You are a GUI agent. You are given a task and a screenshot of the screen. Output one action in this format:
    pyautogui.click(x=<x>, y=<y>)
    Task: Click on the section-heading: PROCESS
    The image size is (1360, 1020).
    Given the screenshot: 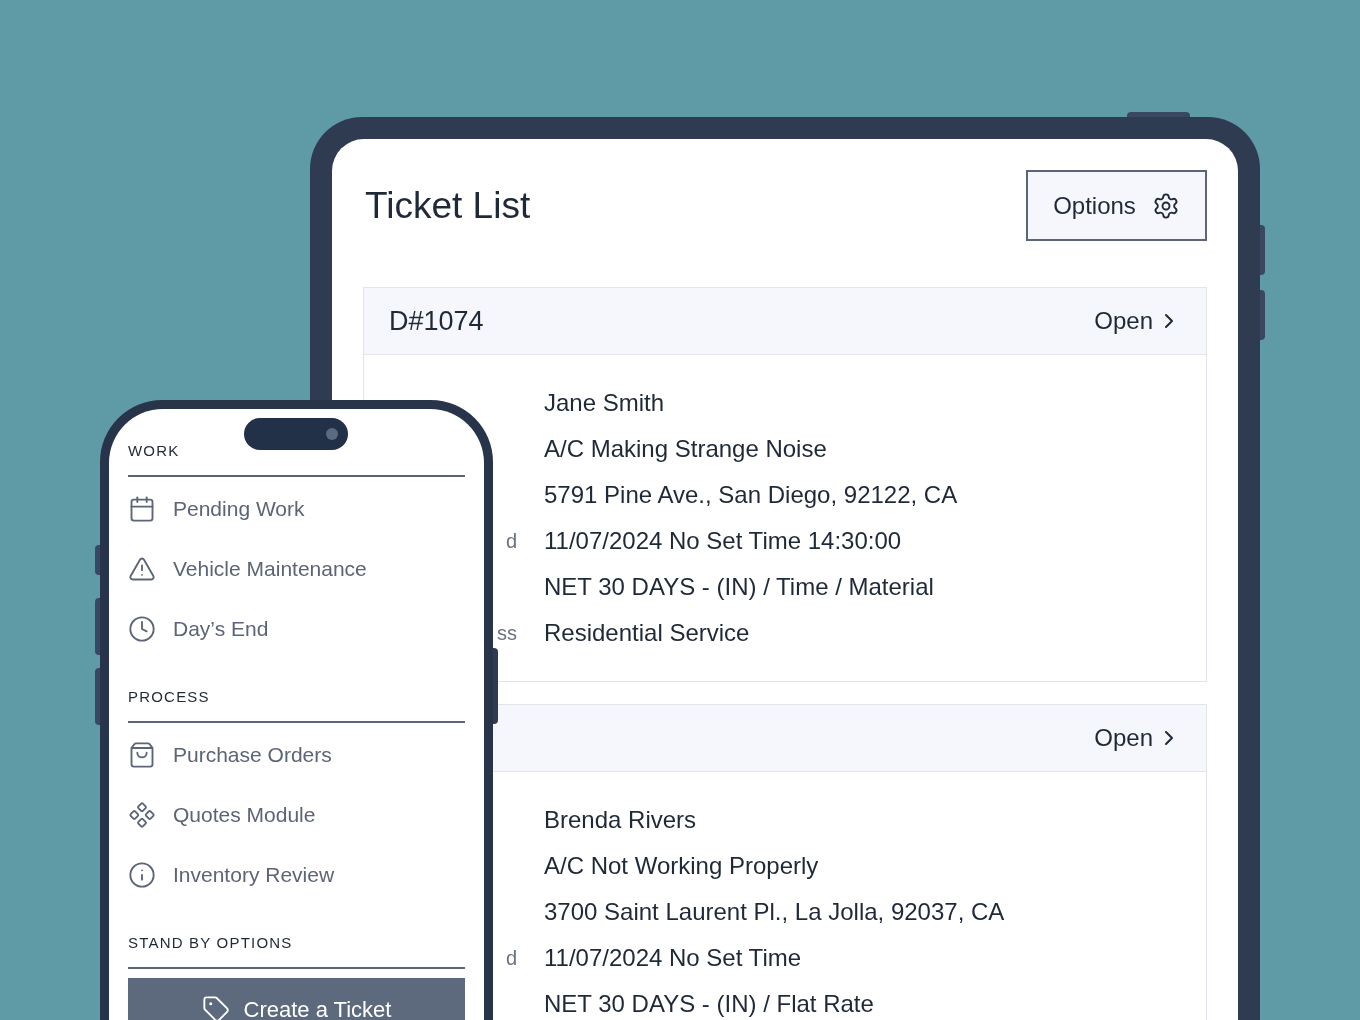 What is the action you would take?
    pyautogui.click(x=169, y=696)
    